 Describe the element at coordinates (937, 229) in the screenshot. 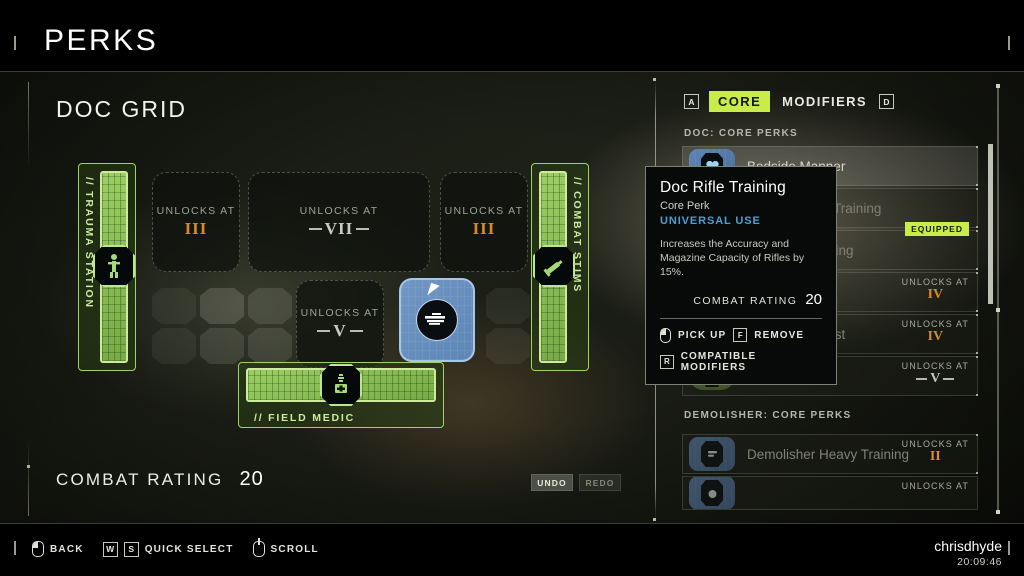

I see `status-badge-equipped: EQUIPPED` at that location.